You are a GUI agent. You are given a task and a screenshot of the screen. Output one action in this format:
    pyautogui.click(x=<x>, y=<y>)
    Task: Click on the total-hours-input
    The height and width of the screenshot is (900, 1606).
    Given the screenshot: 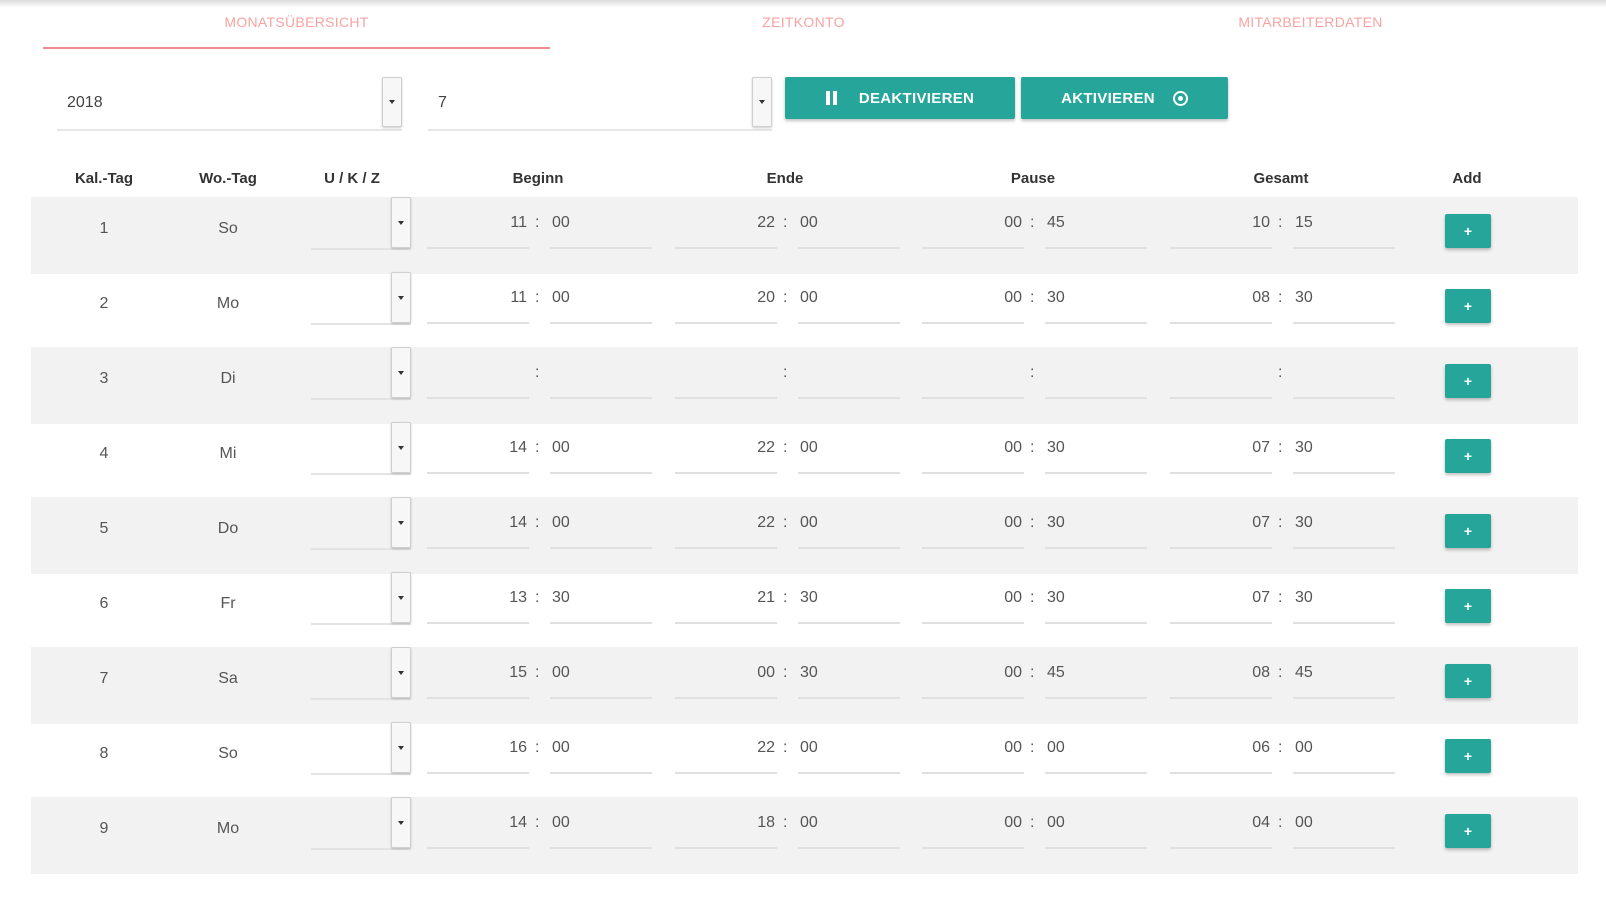 What is the action you would take?
    pyautogui.click(x=1221, y=373)
    